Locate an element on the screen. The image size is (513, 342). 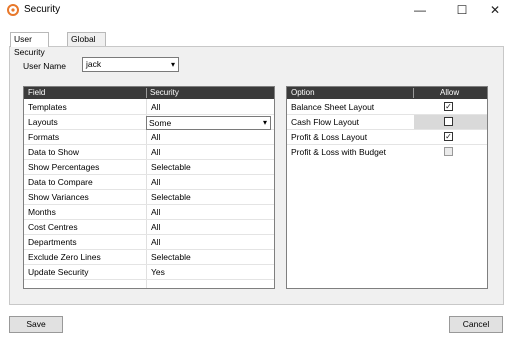
header-option: Option is located at coordinates (303, 92).